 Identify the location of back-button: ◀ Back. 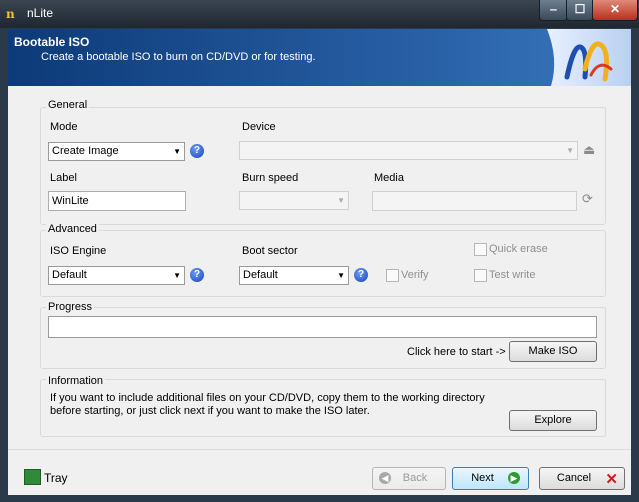
(409, 478).